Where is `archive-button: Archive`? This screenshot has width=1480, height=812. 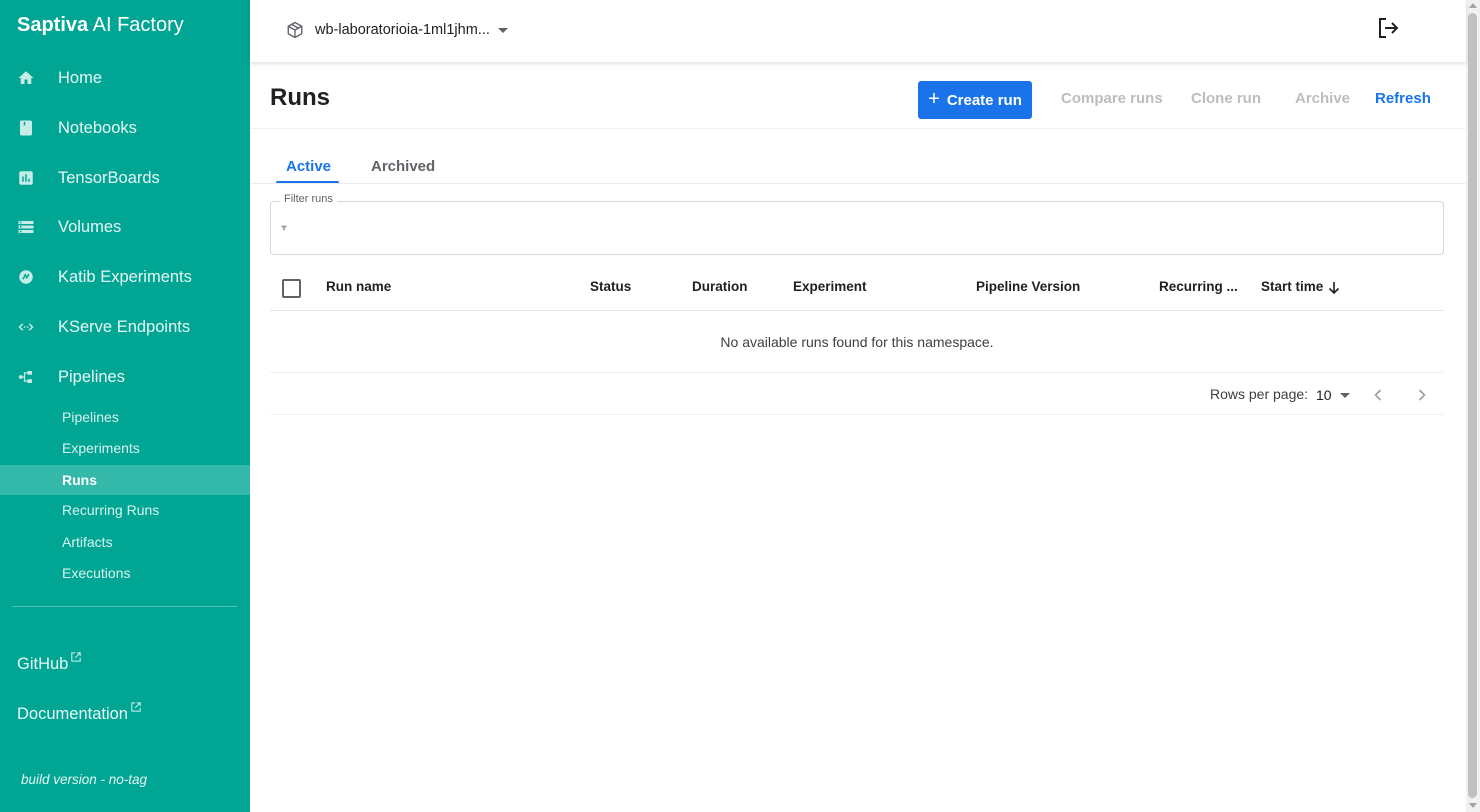
archive-button: Archive is located at coordinates (1322, 98).